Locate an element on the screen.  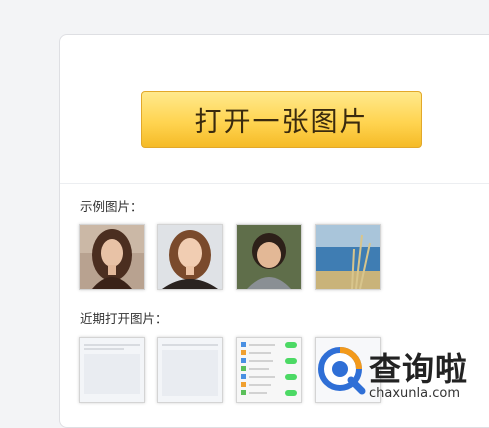
portrait-woman-brown-hair-image is located at coordinates (112, 257).